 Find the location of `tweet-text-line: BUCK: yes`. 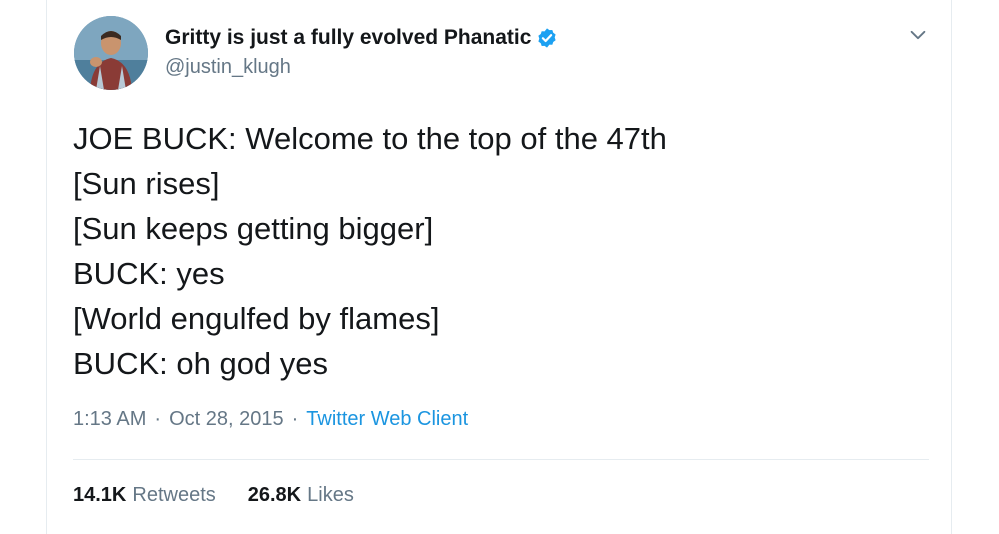

tweet-text-line: BUCK: yes is located at coordinates (149, 273).